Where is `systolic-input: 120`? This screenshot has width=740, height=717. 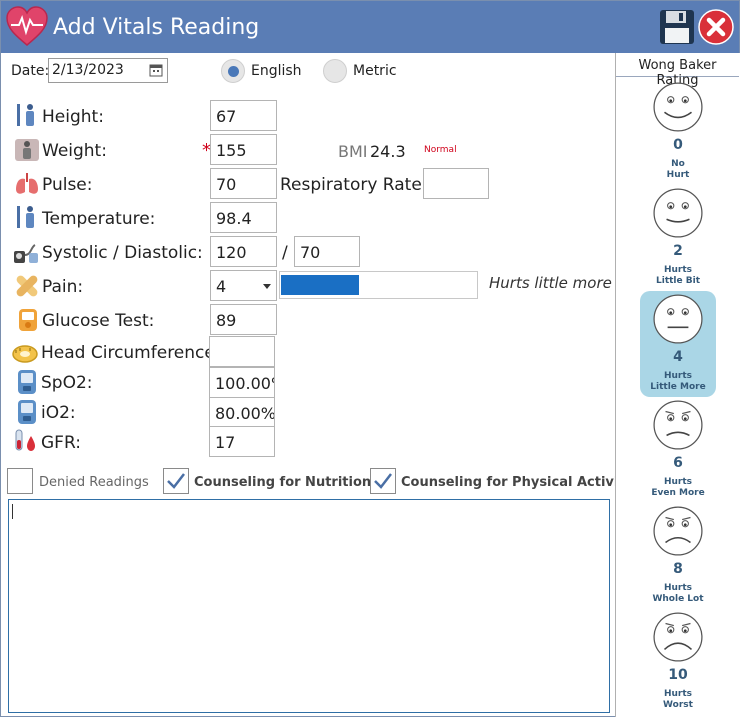
systolic-input: 120 is located at coordinates (243, 251).